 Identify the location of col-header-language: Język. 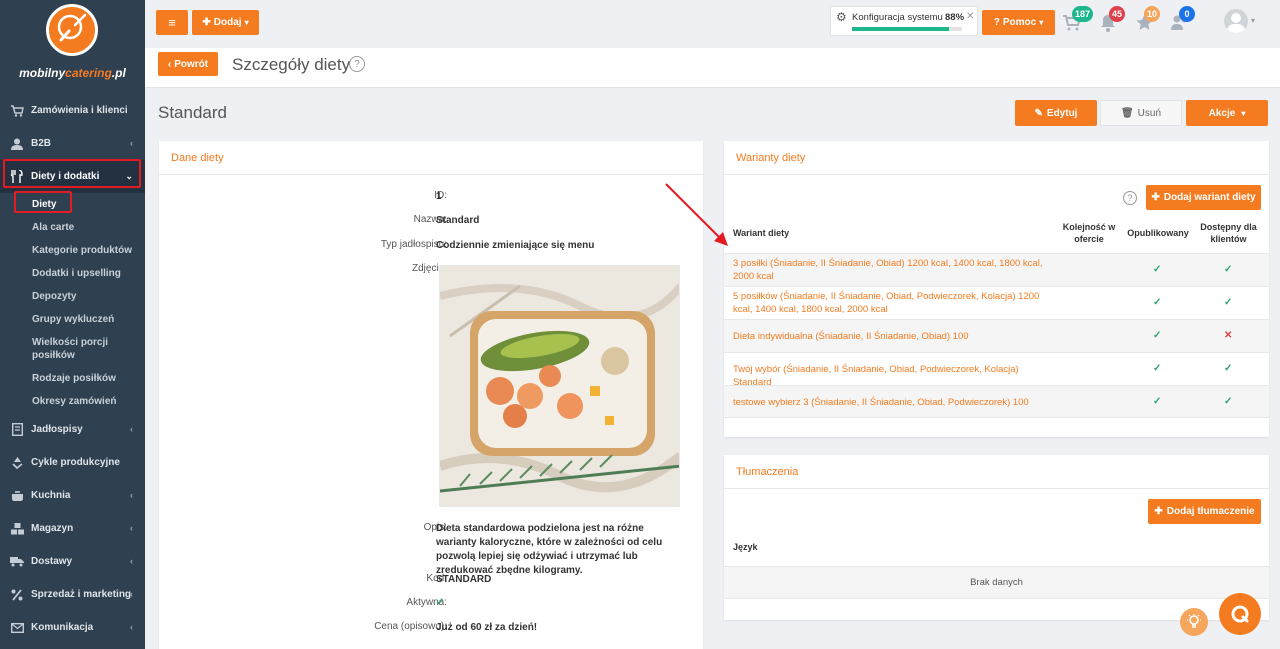
(745, 547).